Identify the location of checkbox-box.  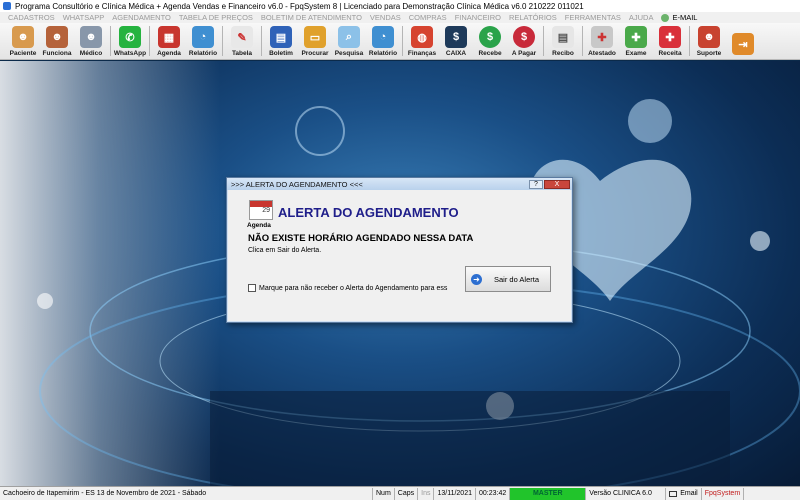
(252, 288).